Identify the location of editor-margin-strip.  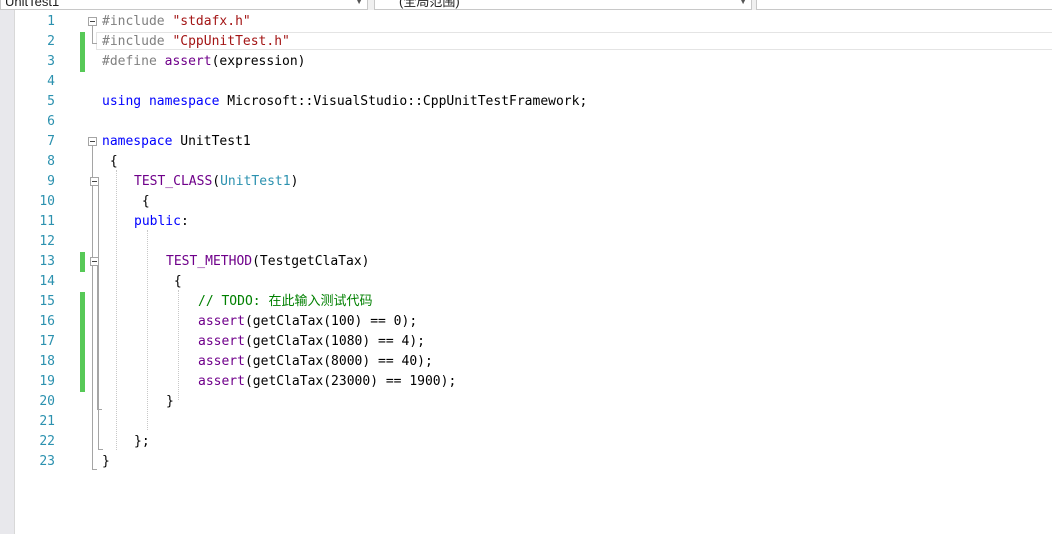
(7, 272).